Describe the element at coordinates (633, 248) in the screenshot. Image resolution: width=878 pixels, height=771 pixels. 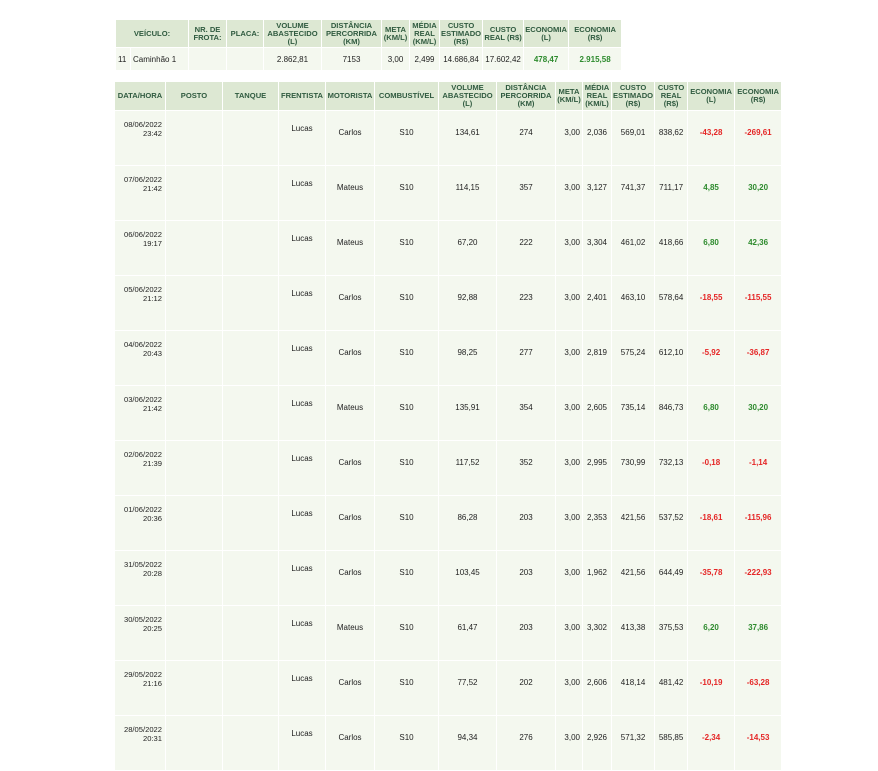
I see `custo-estimado-cell: 461,02` at that location.